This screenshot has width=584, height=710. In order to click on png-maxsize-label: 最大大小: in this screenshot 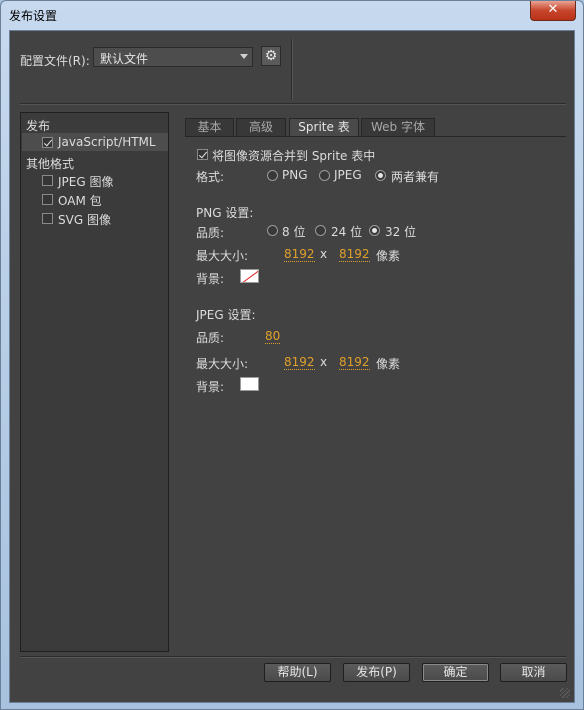, I will do `click(222, 256)`.